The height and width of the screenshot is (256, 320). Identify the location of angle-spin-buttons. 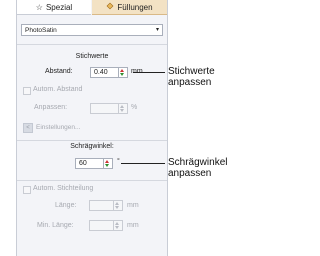
(107, 163).